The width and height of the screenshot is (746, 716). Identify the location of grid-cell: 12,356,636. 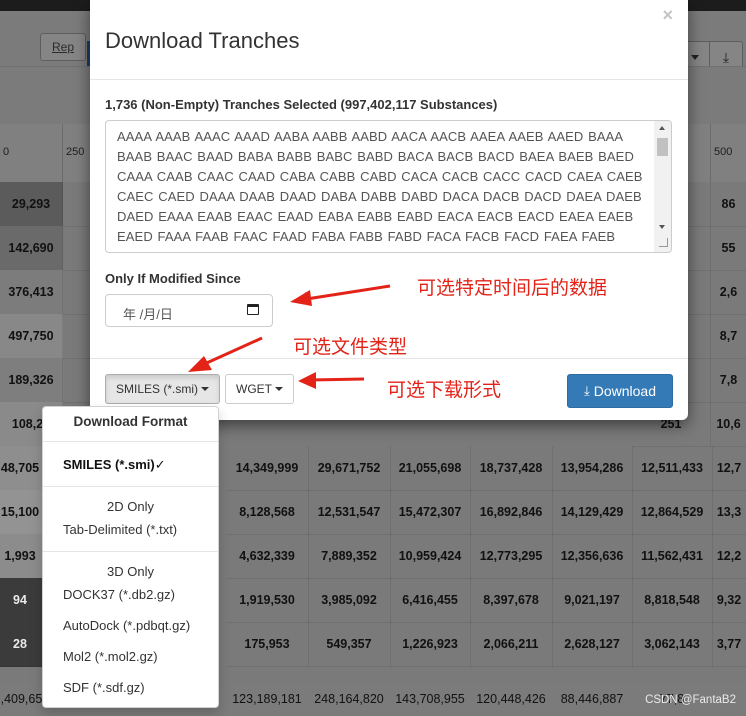
(592, 556).